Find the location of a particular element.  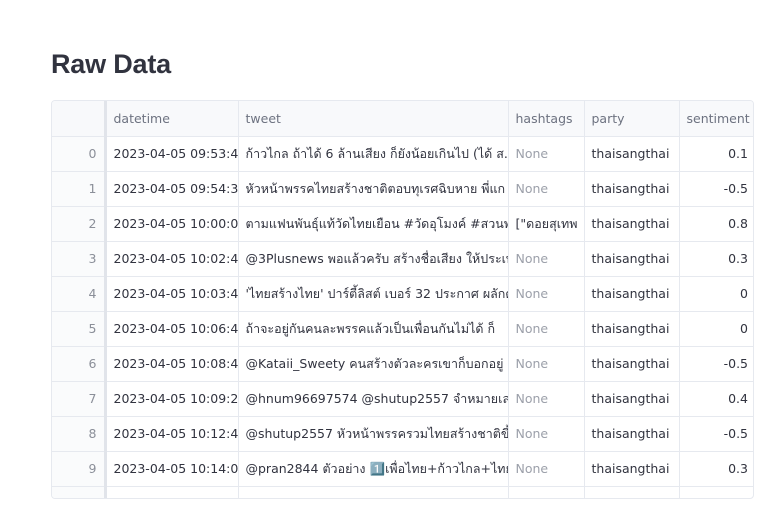

row-index-cell: 0 is located at coordinates (79, 154).